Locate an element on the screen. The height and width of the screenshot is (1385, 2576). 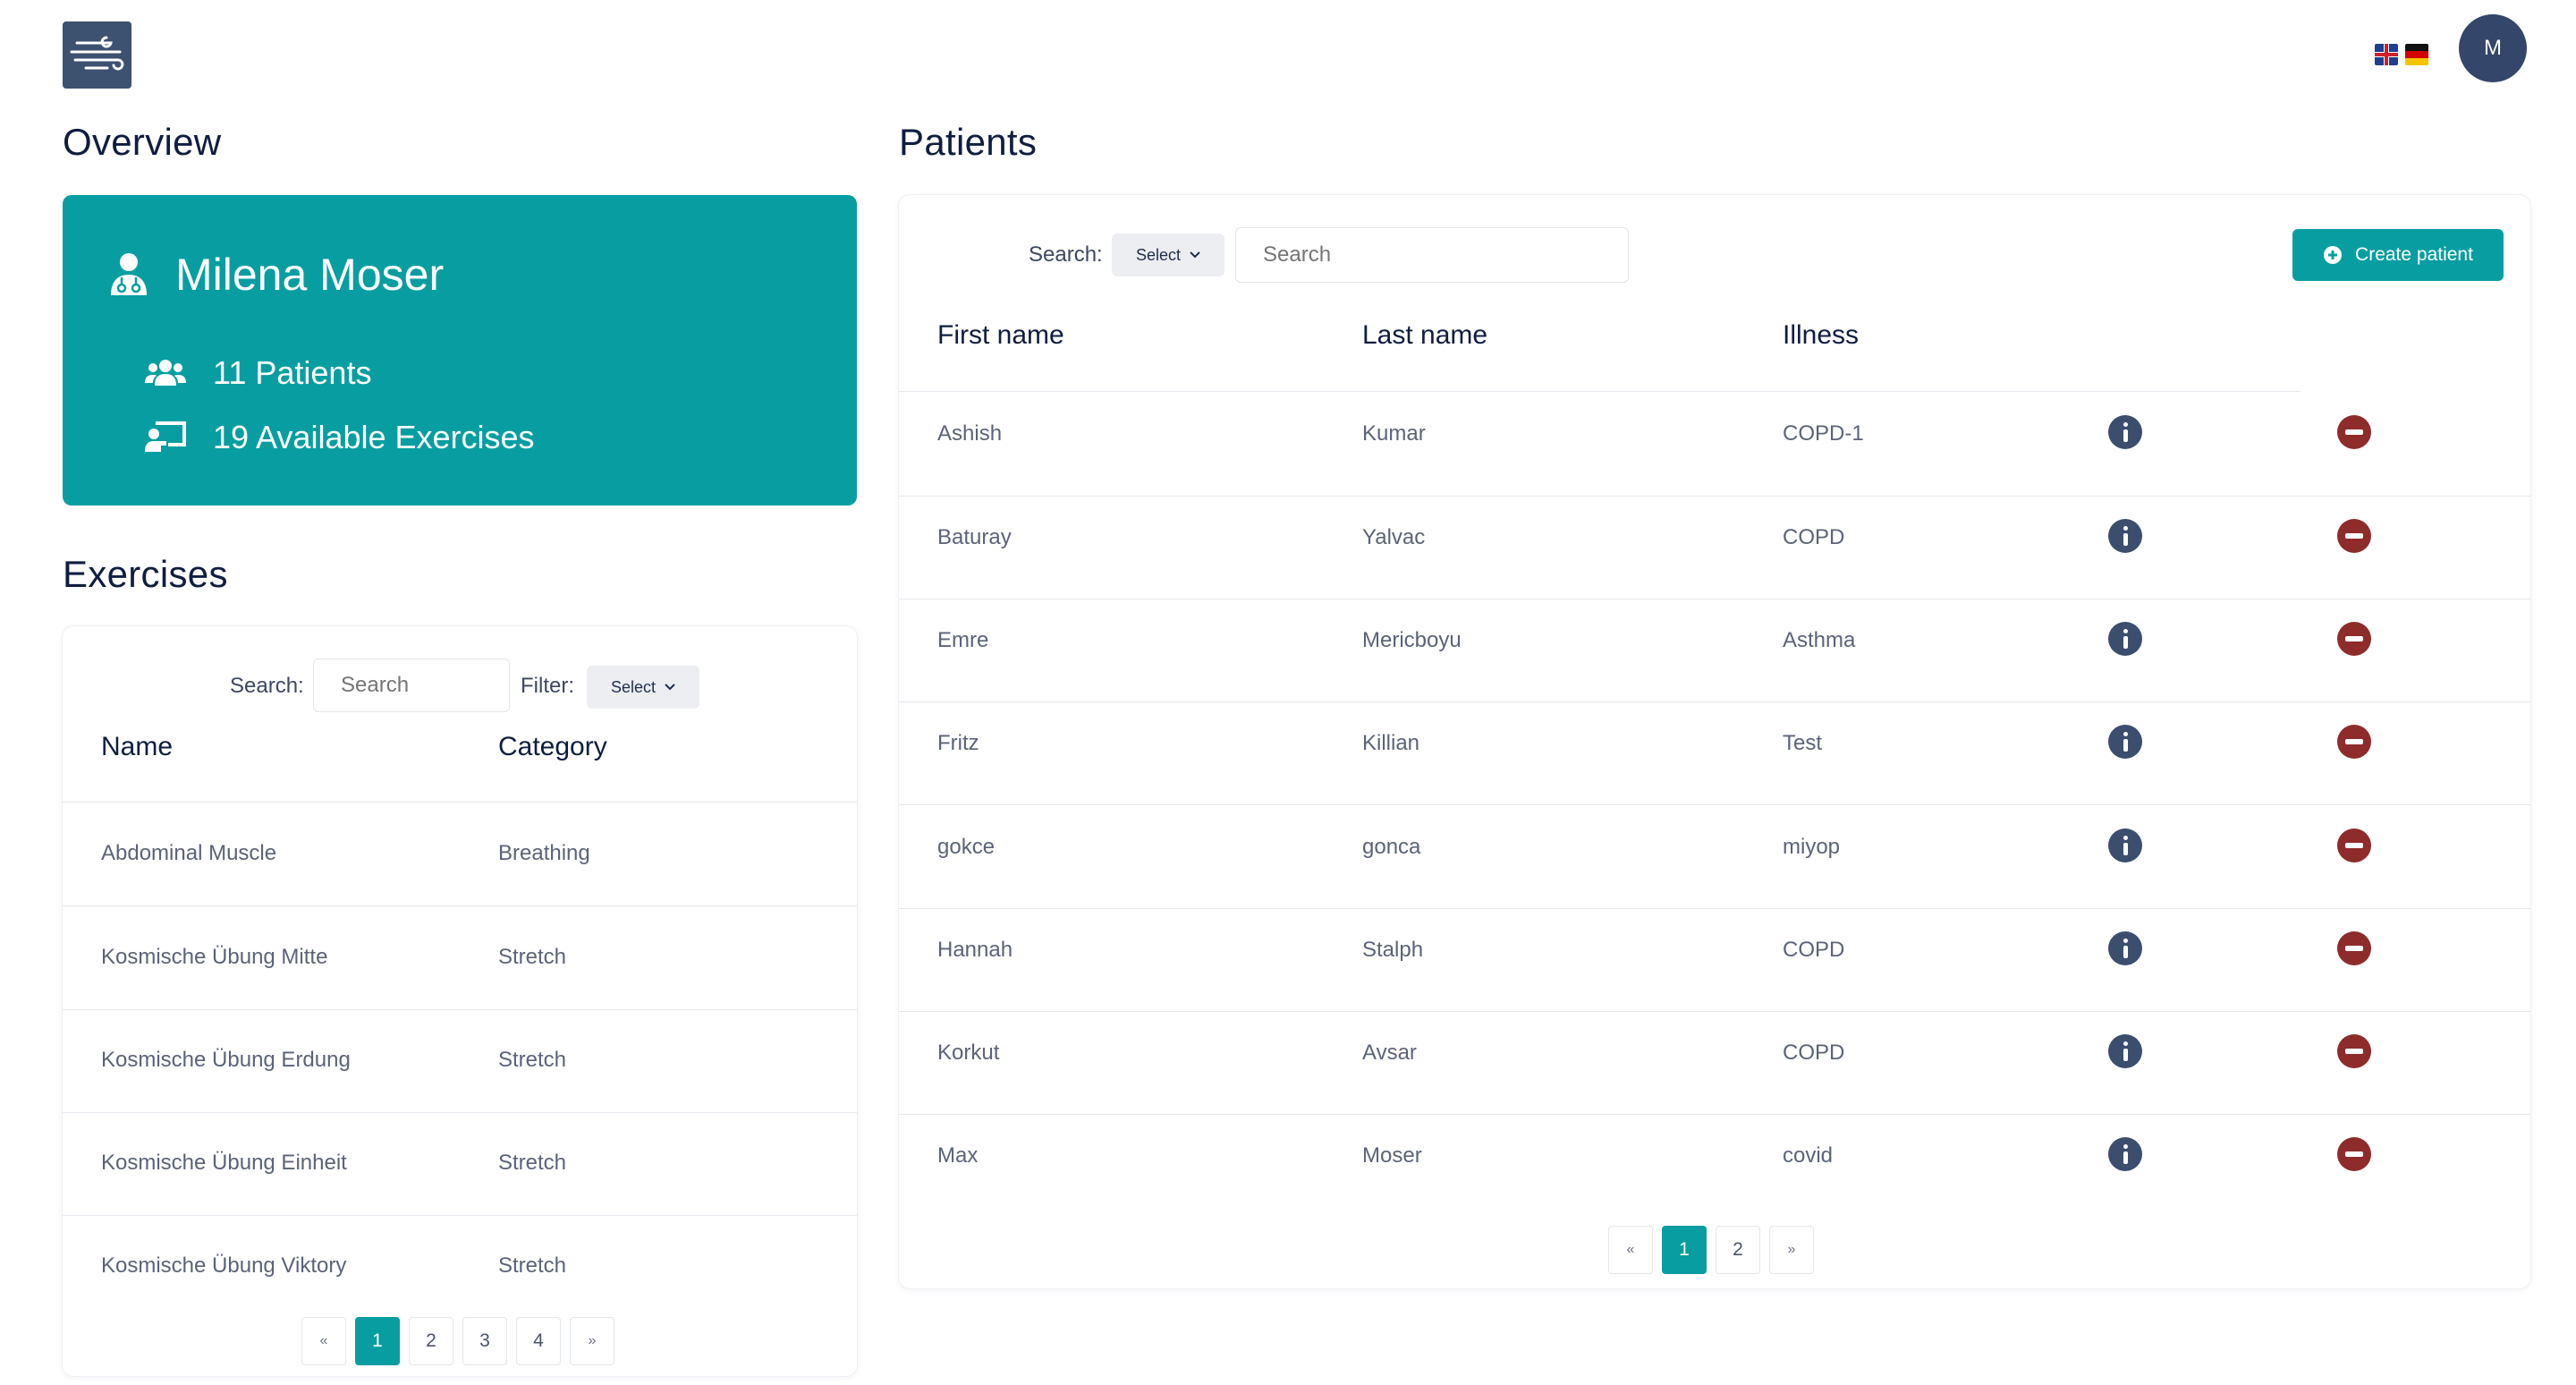
exercise-category: Breathing is located at coordinates (544, 853).